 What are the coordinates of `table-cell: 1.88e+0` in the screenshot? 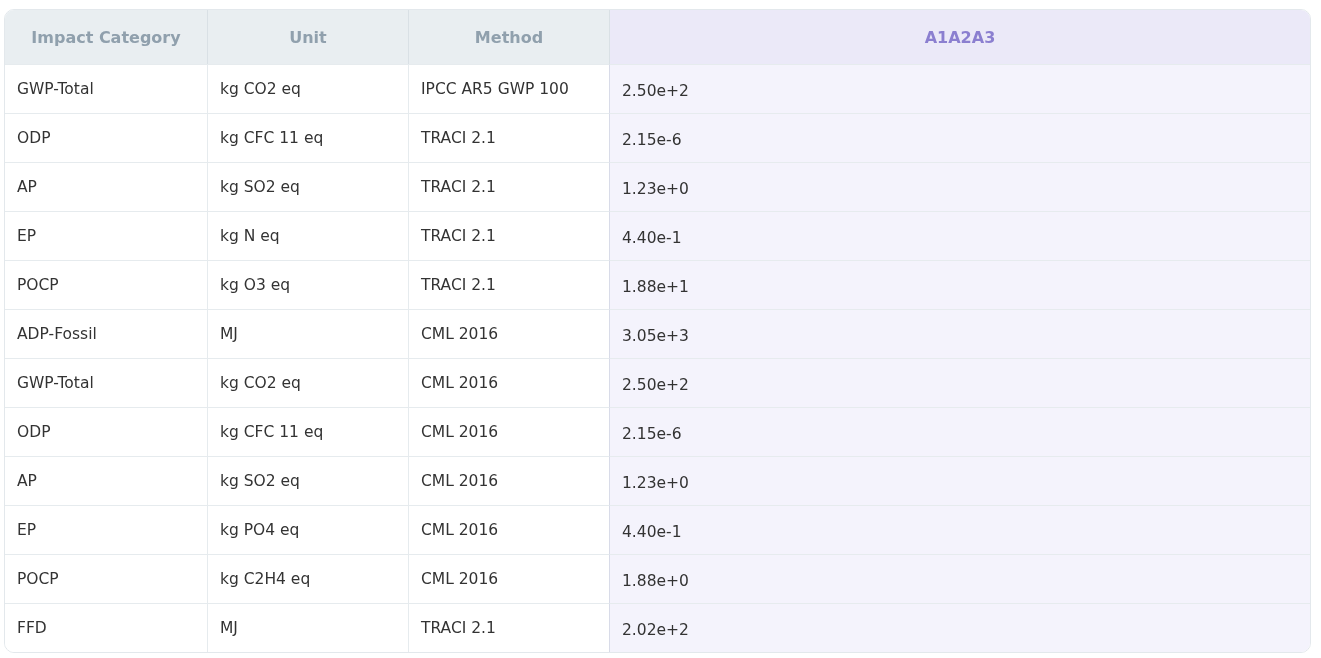 It's located at (959, 578).